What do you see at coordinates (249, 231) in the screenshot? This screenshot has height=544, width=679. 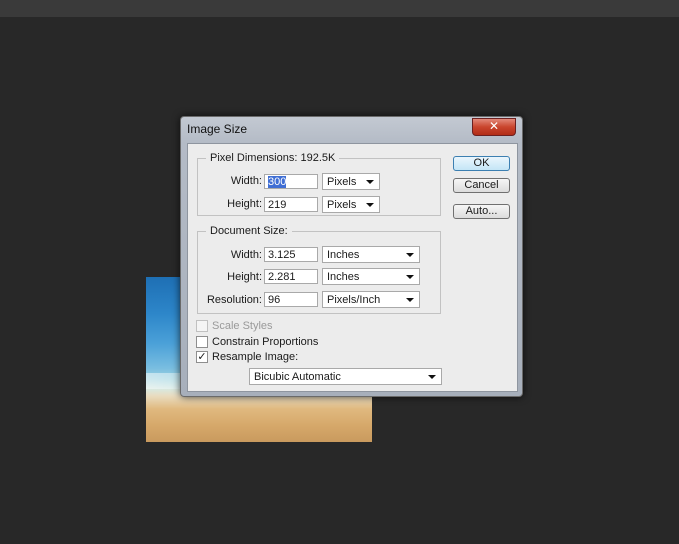 I see `document-size-title: Document Size:` at bounding box center [249, 231].